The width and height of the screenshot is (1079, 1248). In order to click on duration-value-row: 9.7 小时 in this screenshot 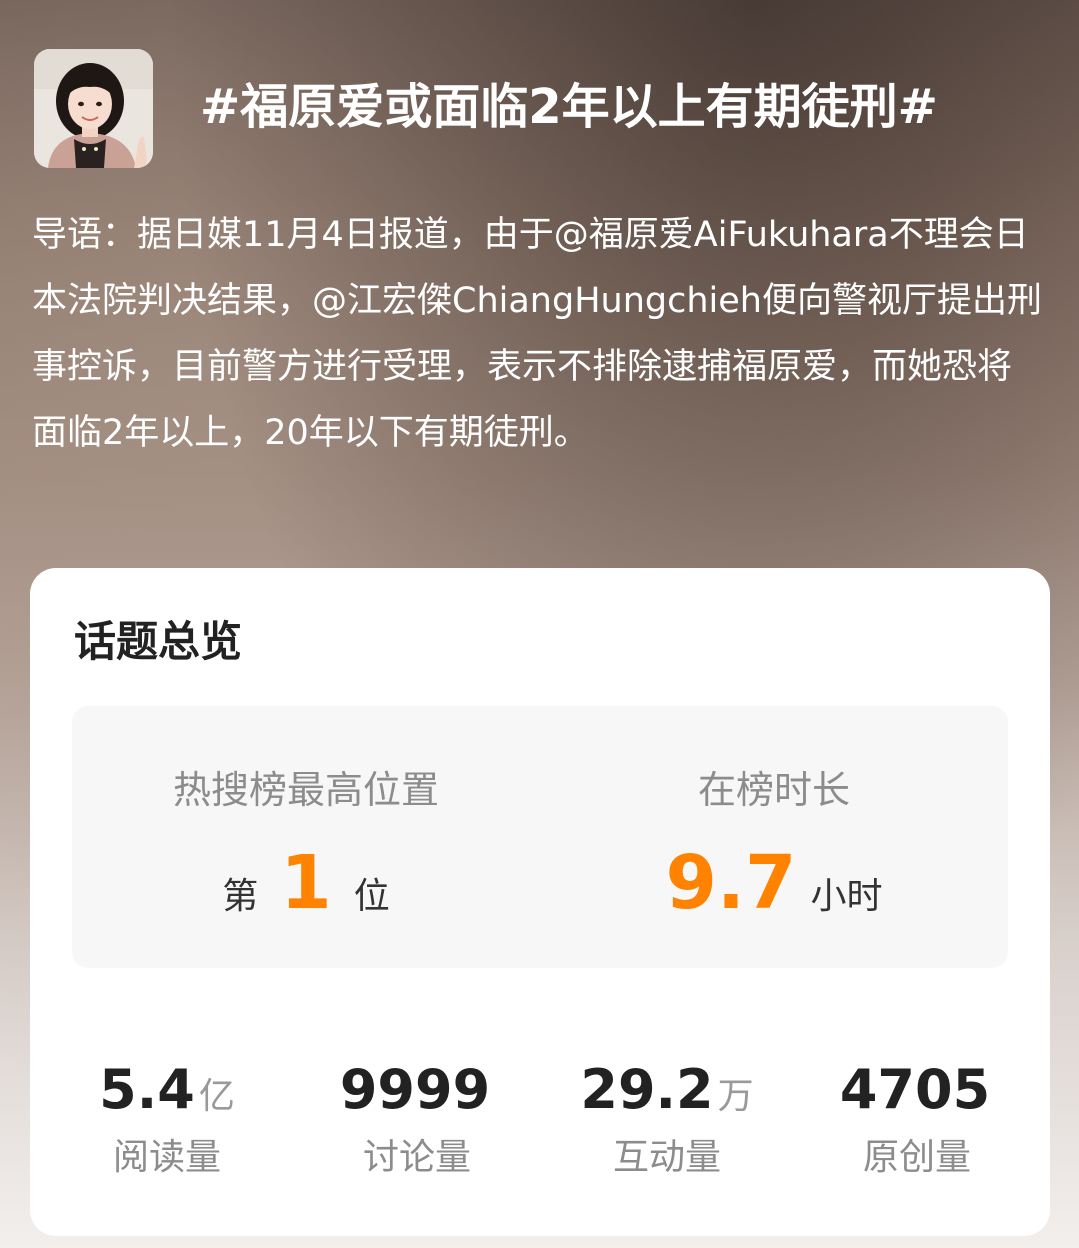, I will do `click(774, 883)`.